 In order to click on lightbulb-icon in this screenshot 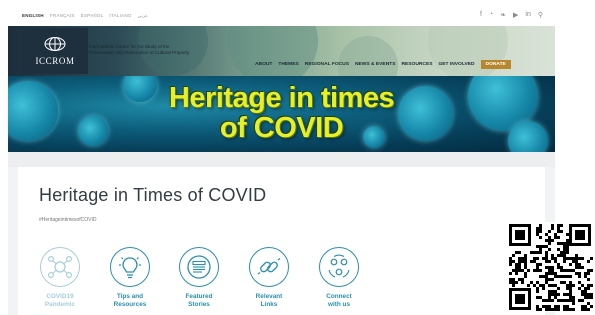, I will do `click(130, 268)`.